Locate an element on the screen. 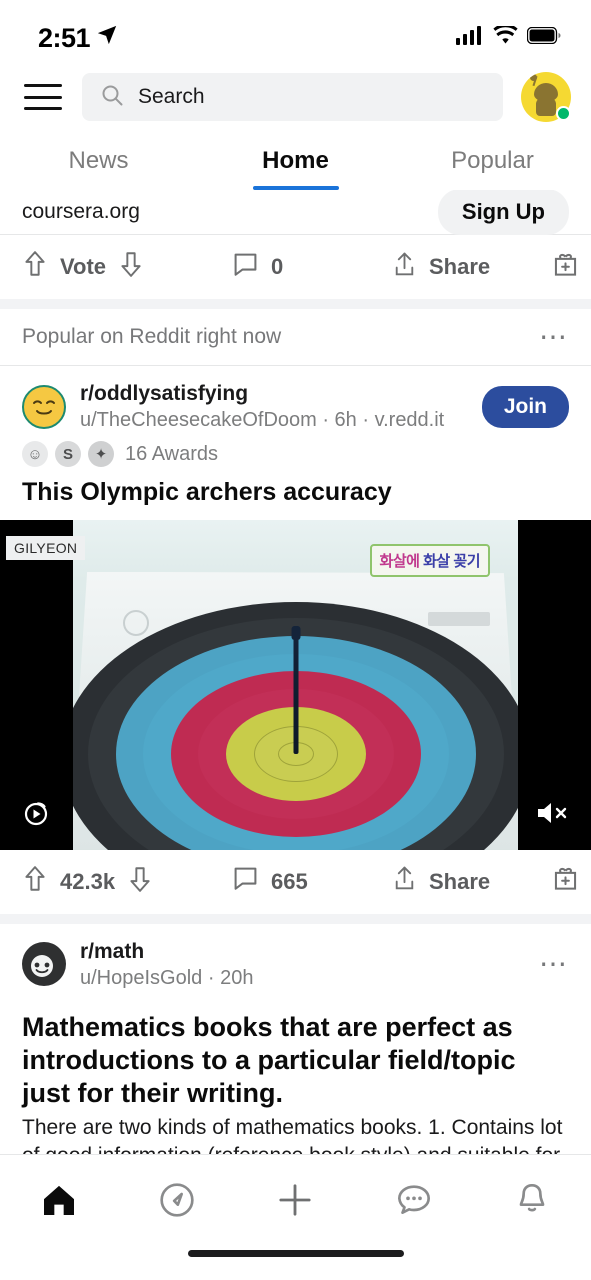 The width and height of the screenshot is (591, 1280). app-header: Search is located at coordinates (295, 97).